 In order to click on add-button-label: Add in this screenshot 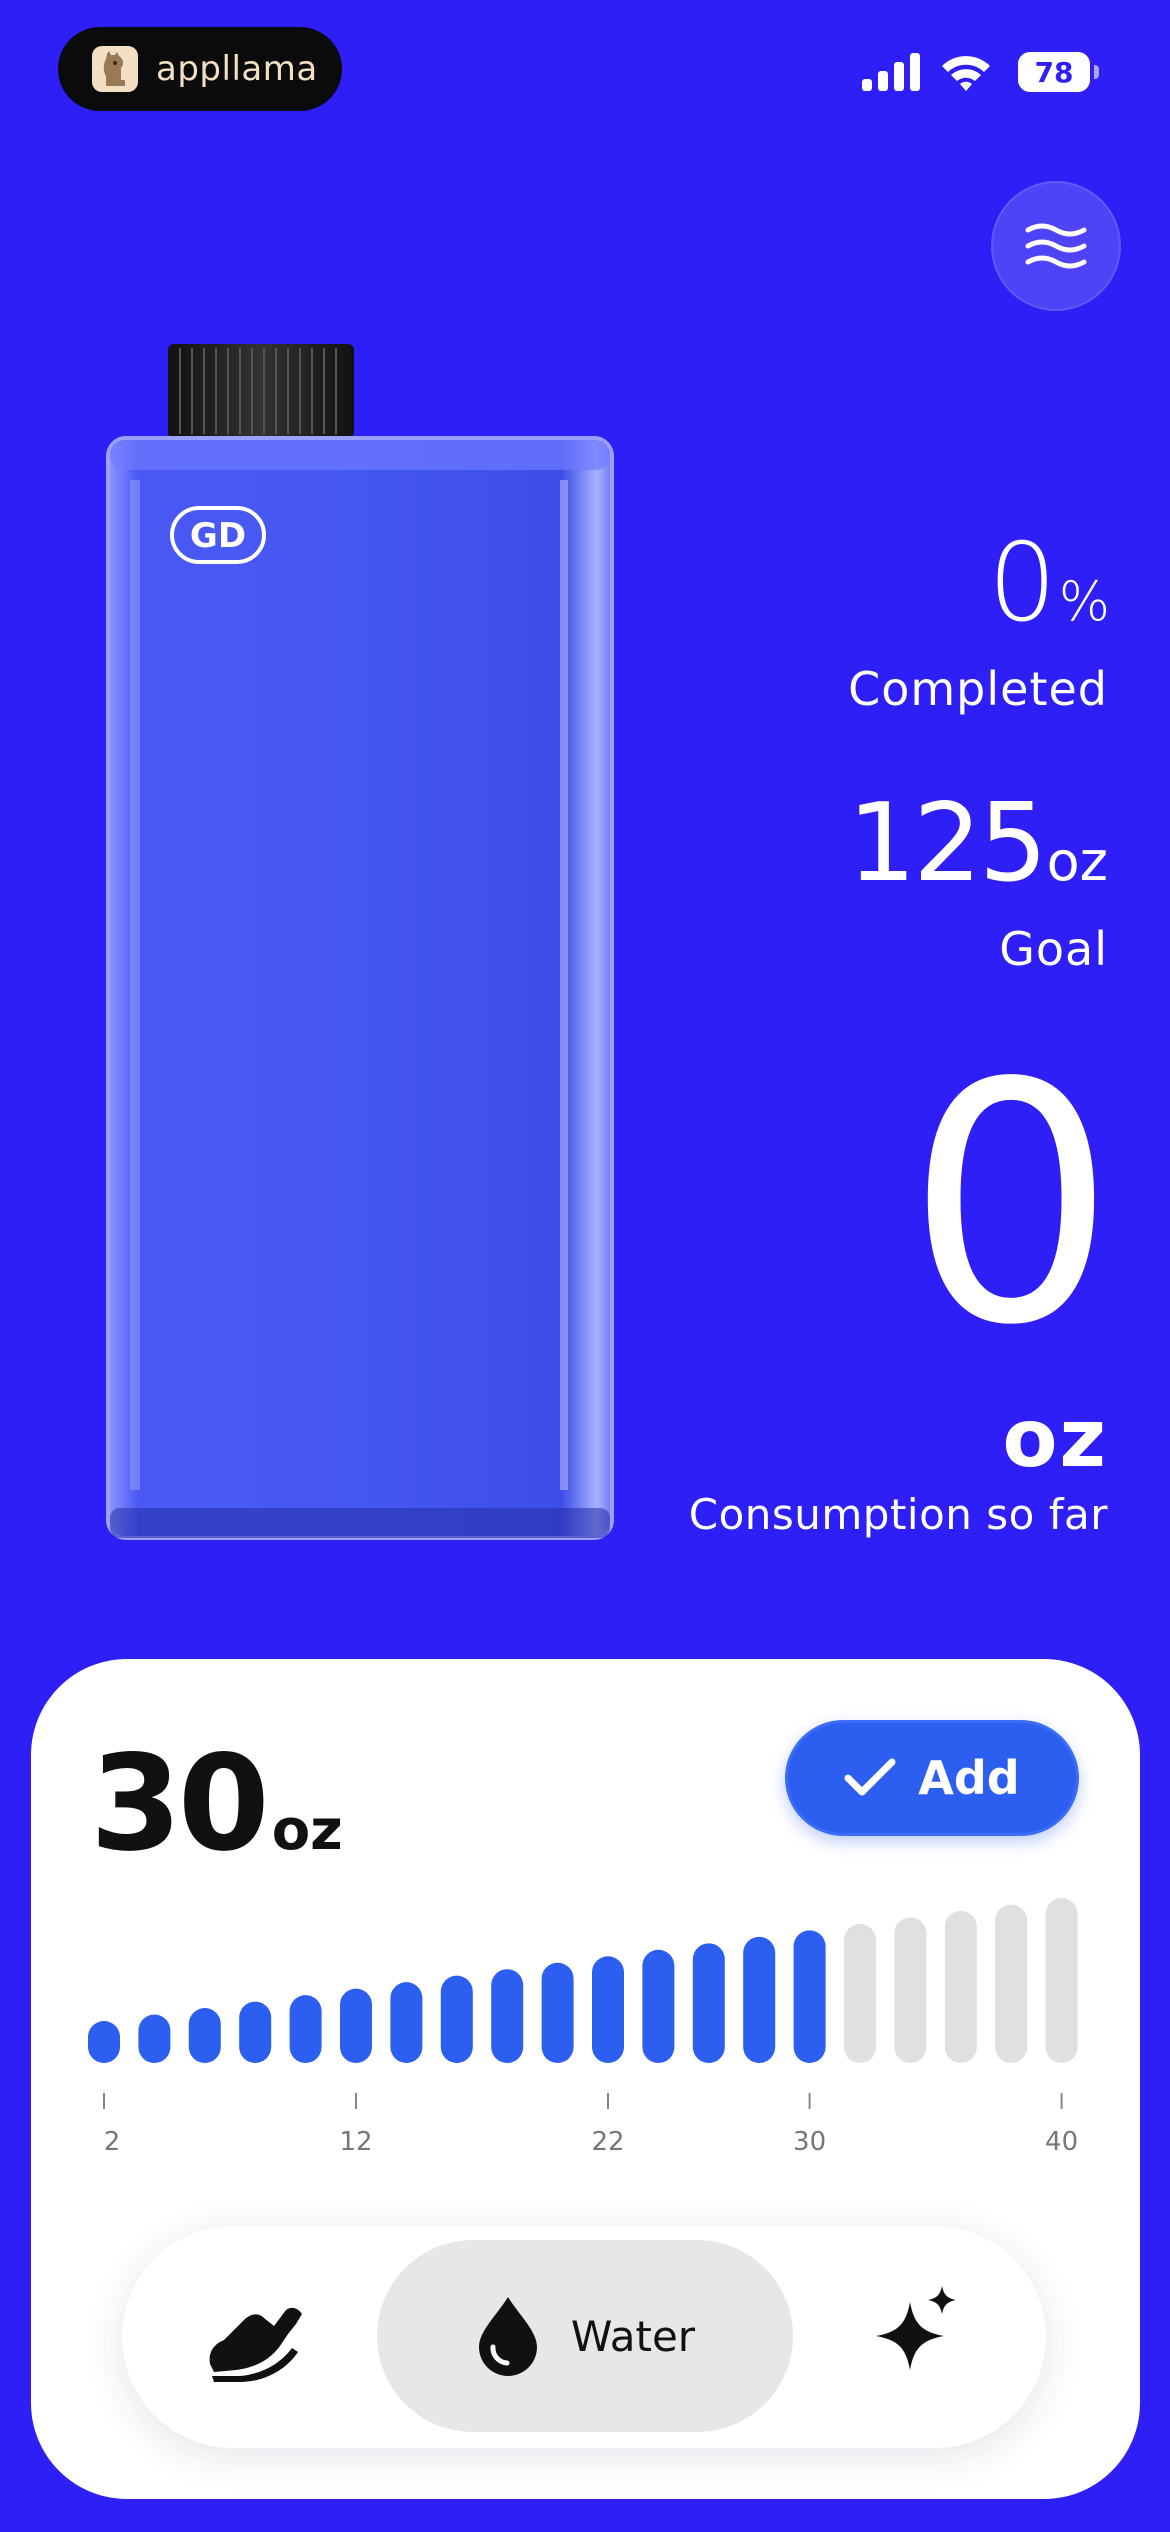, I will do `click(969, 1778)`.